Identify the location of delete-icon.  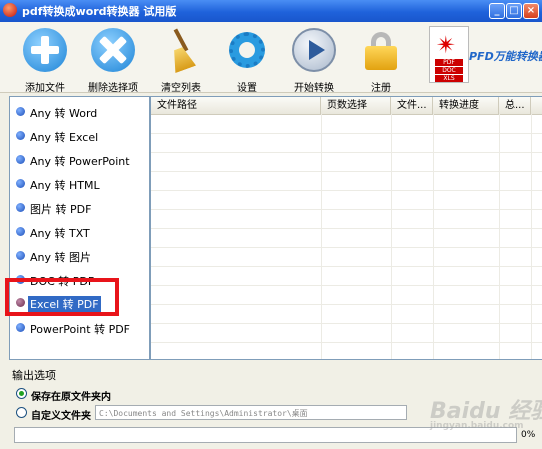
(113, 50).